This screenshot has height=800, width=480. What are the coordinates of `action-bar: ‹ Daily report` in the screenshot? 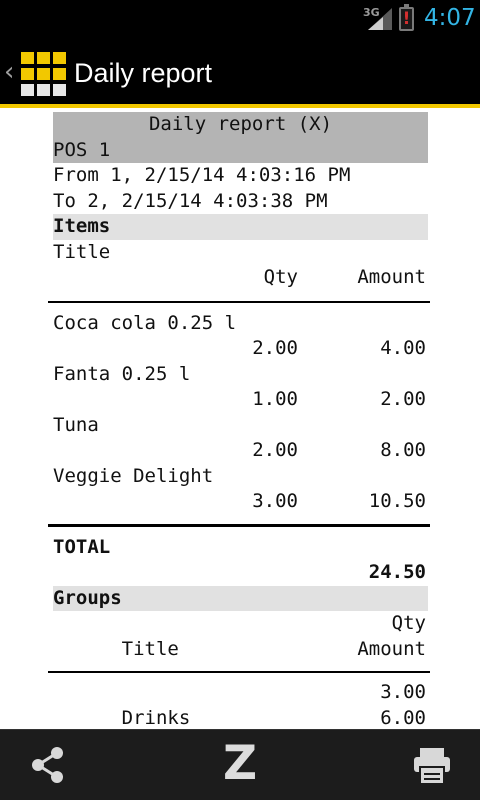 It's located at (240, 73).